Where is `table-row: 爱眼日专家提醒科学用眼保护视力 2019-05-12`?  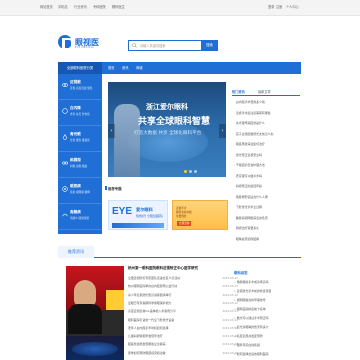 table-row: 爱眼日专家提醒科学用眼保护视力 2019-05-12 is located at coordinates (183, 304).